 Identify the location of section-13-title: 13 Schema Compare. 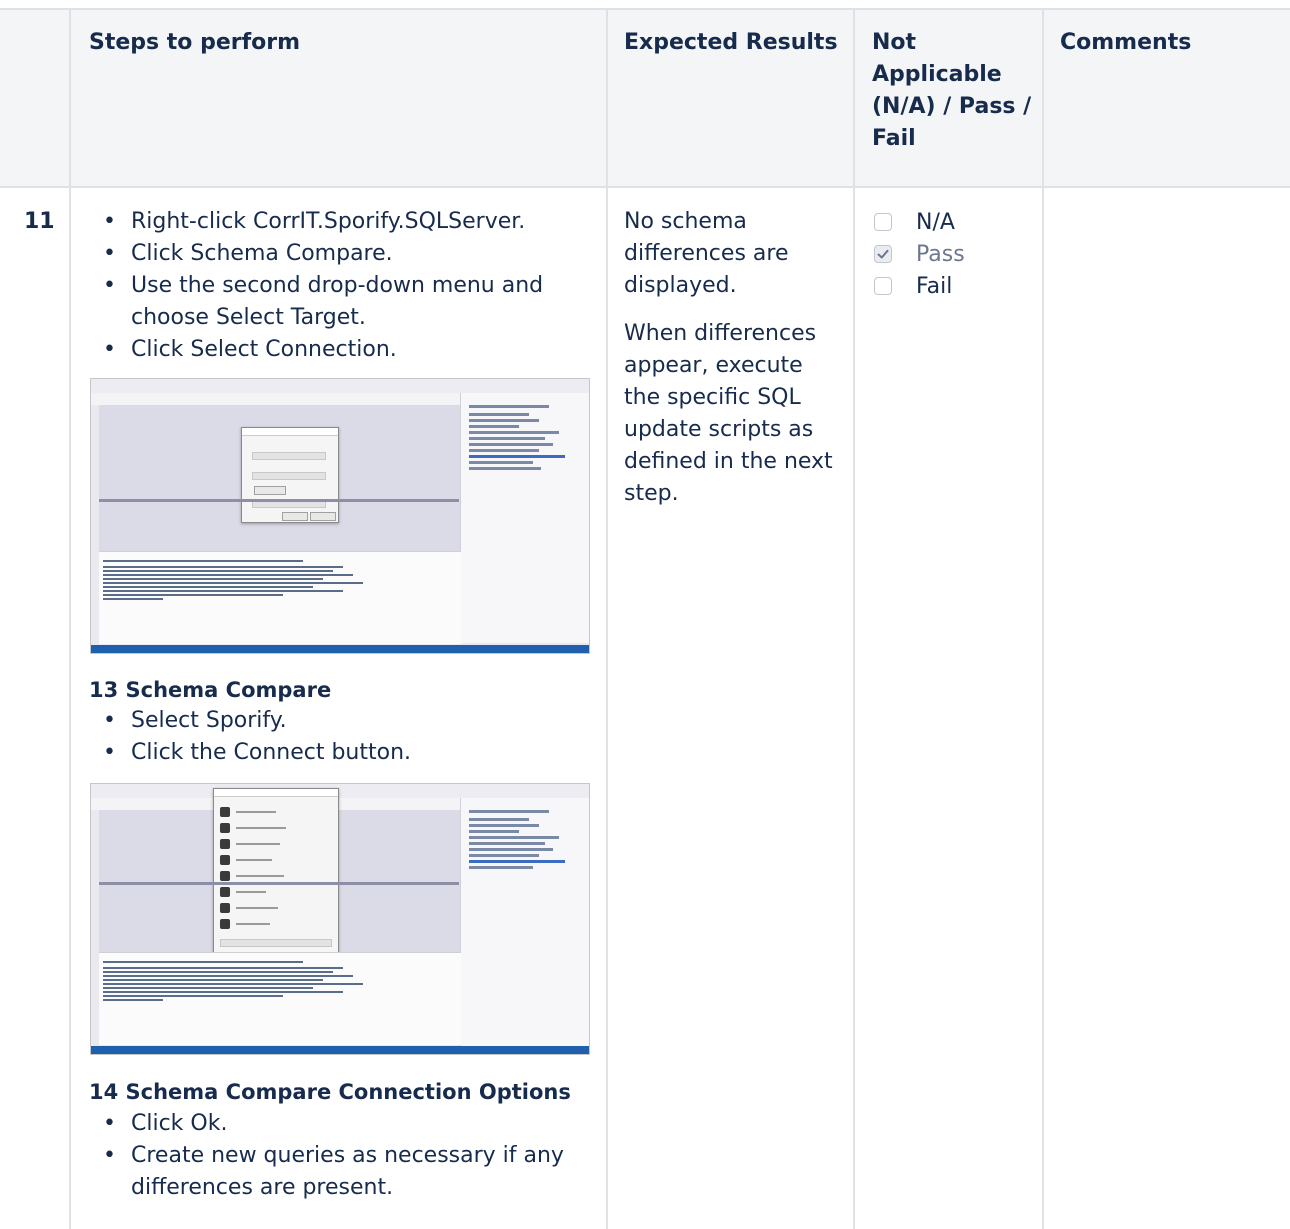
(210, 690).